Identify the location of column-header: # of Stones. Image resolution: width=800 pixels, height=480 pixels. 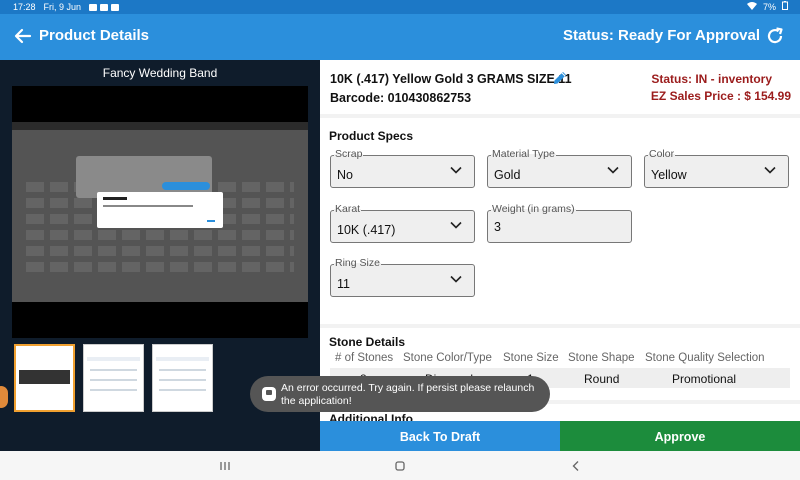
(364, 358).